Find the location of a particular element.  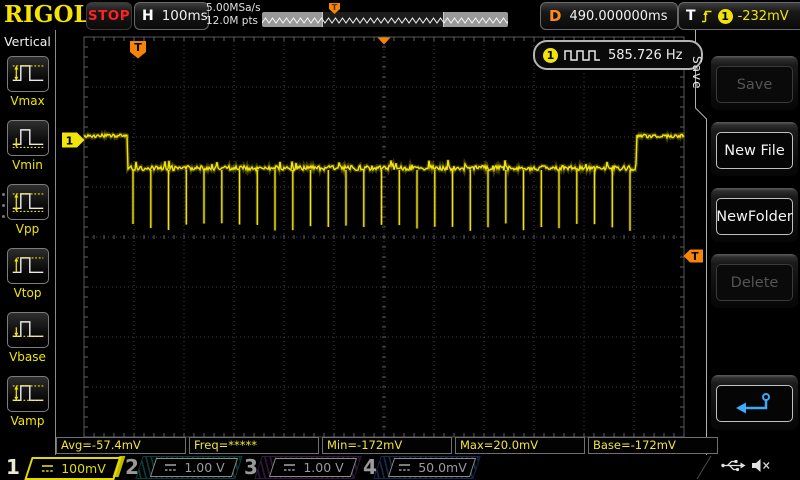

channel-1-scale: 100mV is located at coordinates (83, 468).